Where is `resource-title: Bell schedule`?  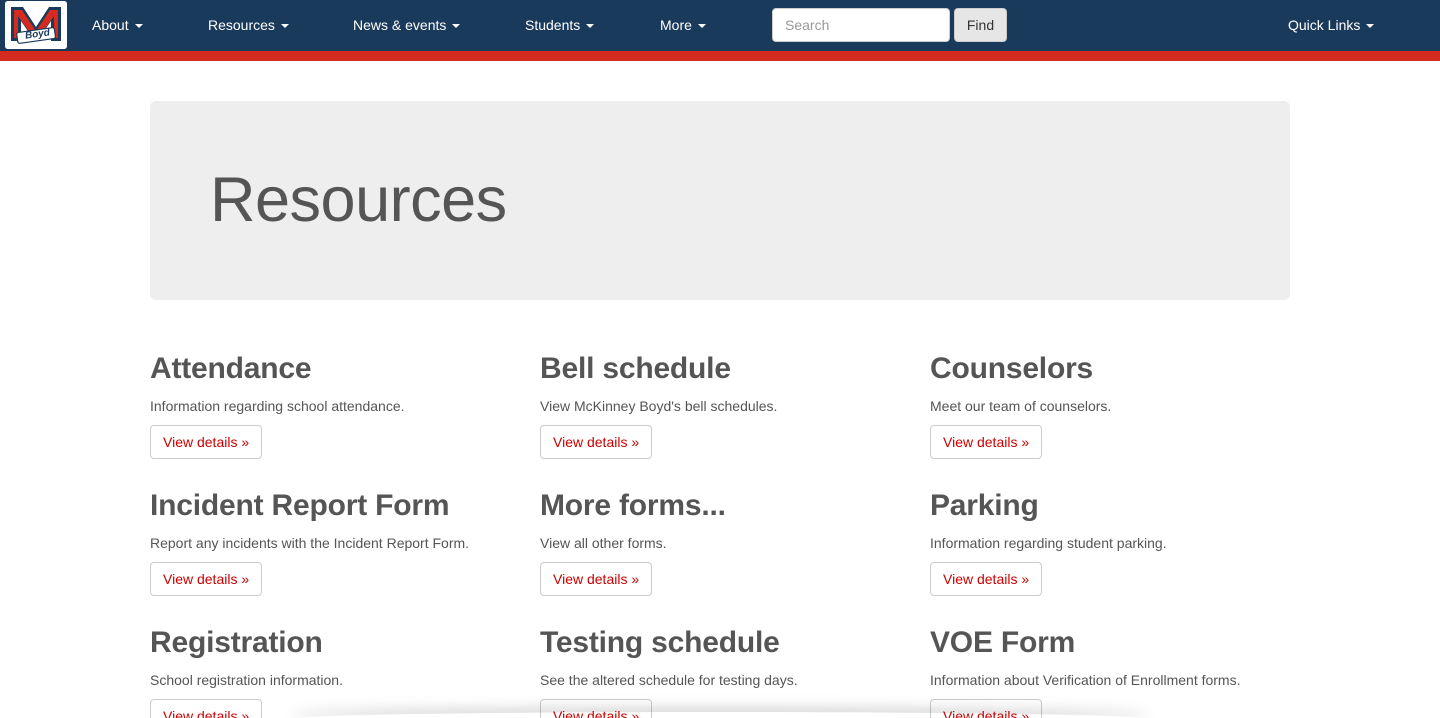
resource-title: Bell schedule is located at coordinates (635, 368).